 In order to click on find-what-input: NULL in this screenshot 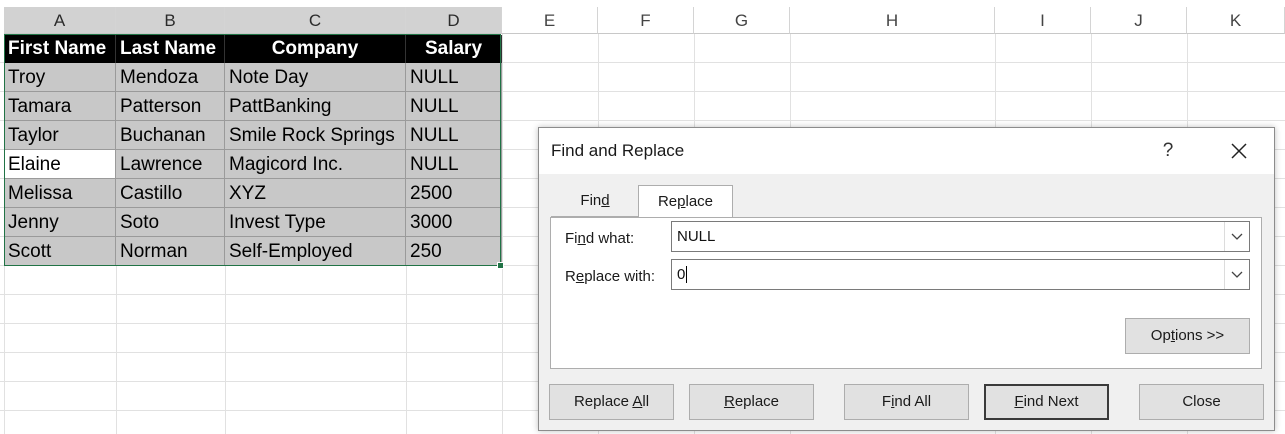, I will do `click(696, 236)`.